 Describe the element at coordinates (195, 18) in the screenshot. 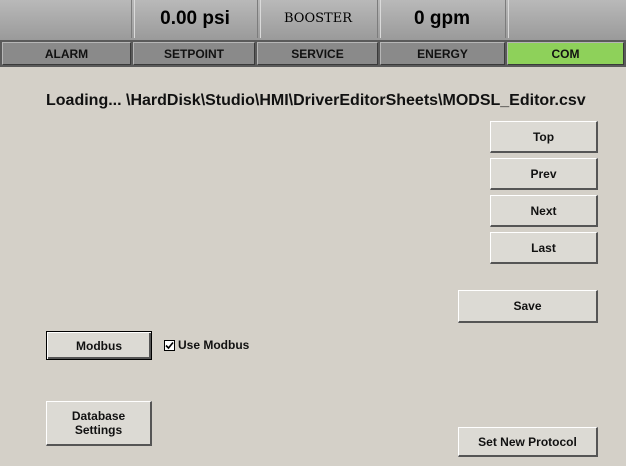

I see `pressure-readout: 0.00 psi` at that location.